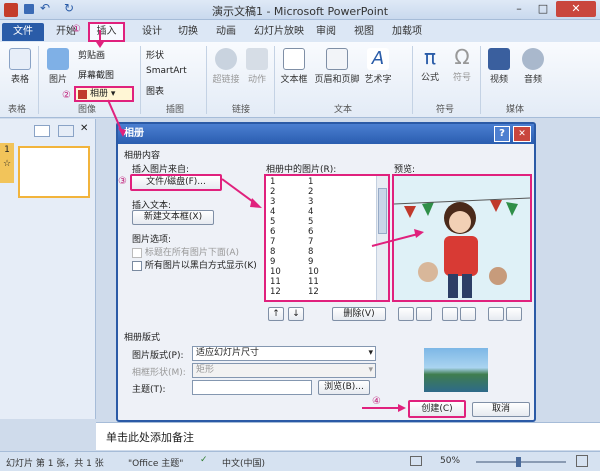 The image size is (600, 471). What do you see at coordinates (91, 54) in the screenshot?
I see `clipart-button: 剪贴画` at bounding box center [91, 54].